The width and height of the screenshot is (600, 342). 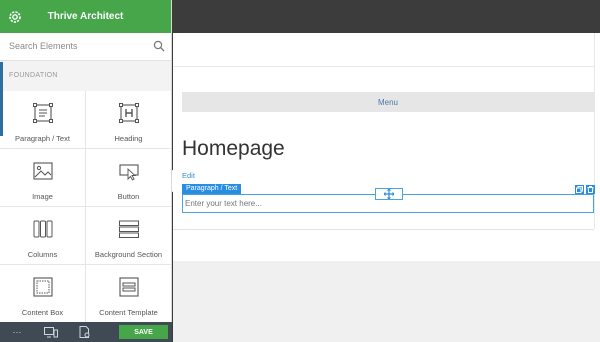 What do you see at coordinates (383, 229) in the screenshot?
I see `content-divider` at bounding box center [383, 229].